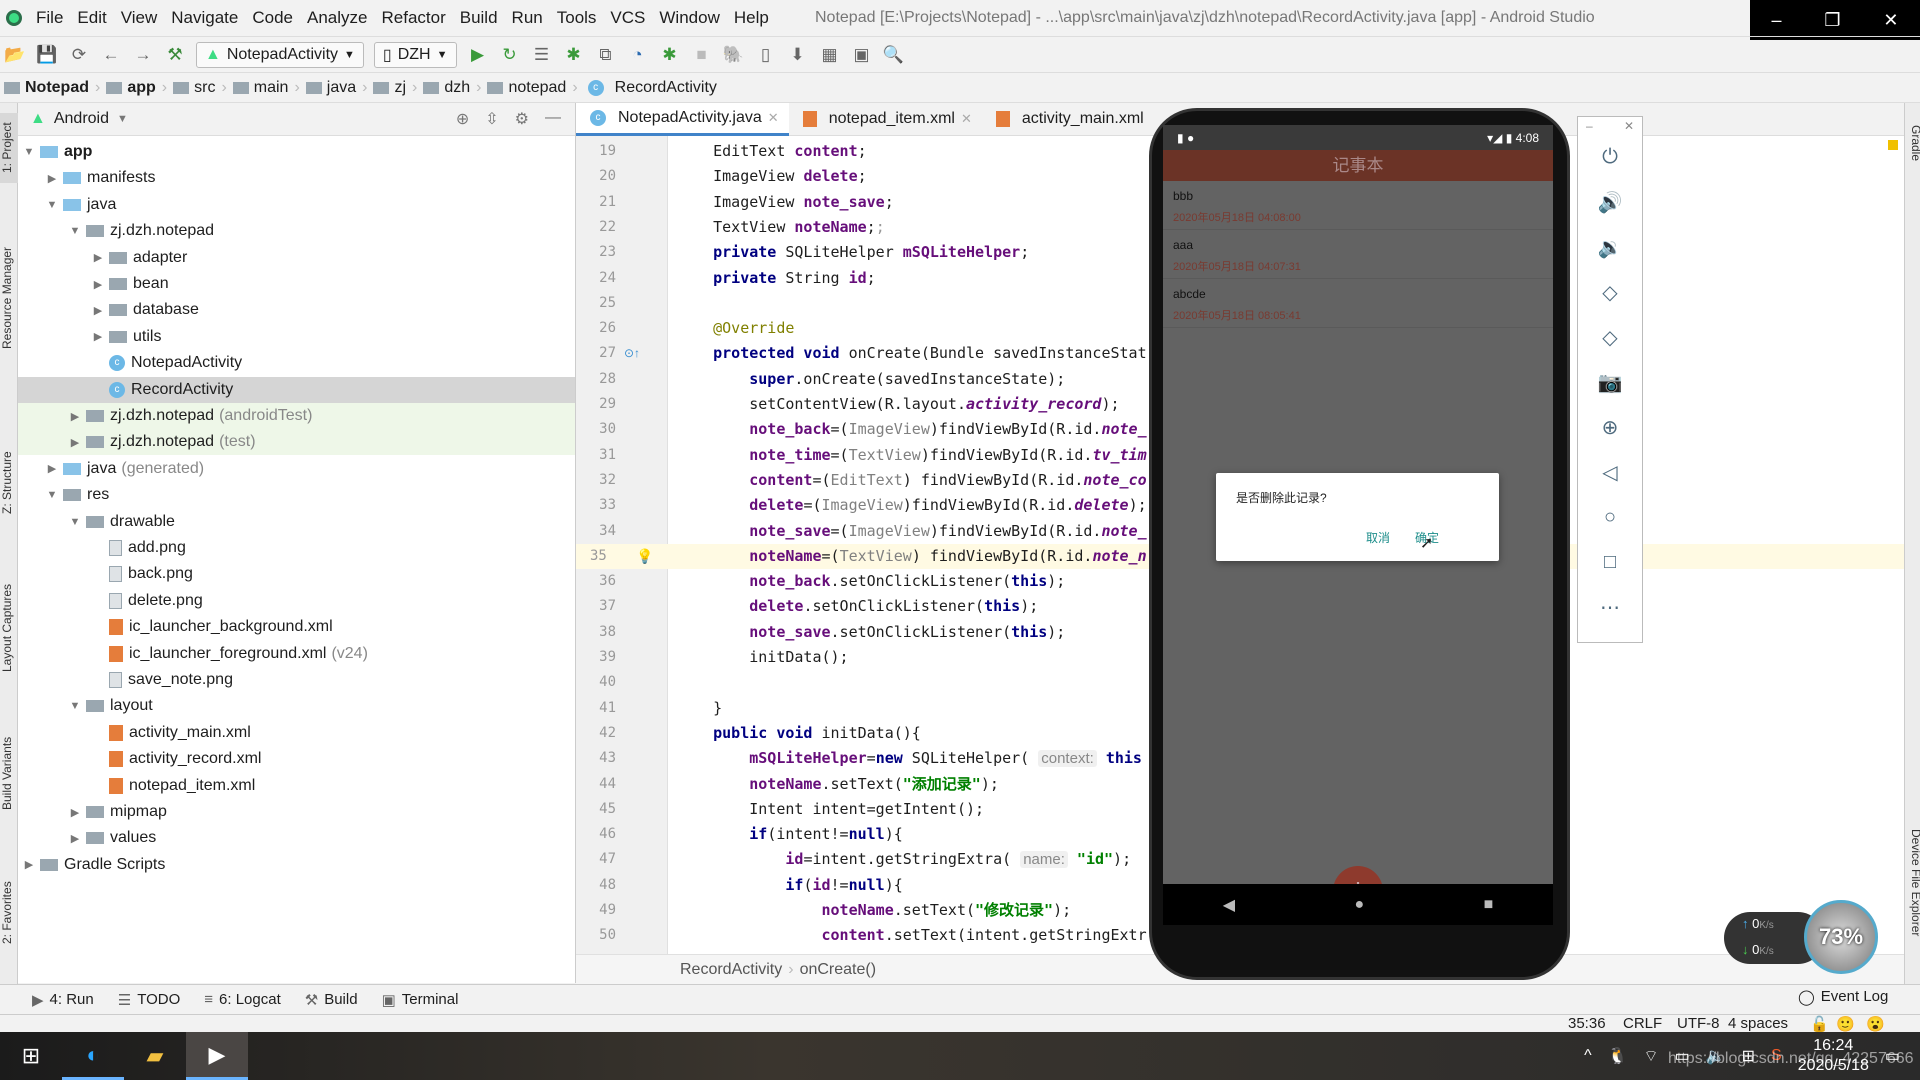  Describe the element at coordinates (1819, 1024) in the screenshot. I see `lock-icon: 🔓` at that location.